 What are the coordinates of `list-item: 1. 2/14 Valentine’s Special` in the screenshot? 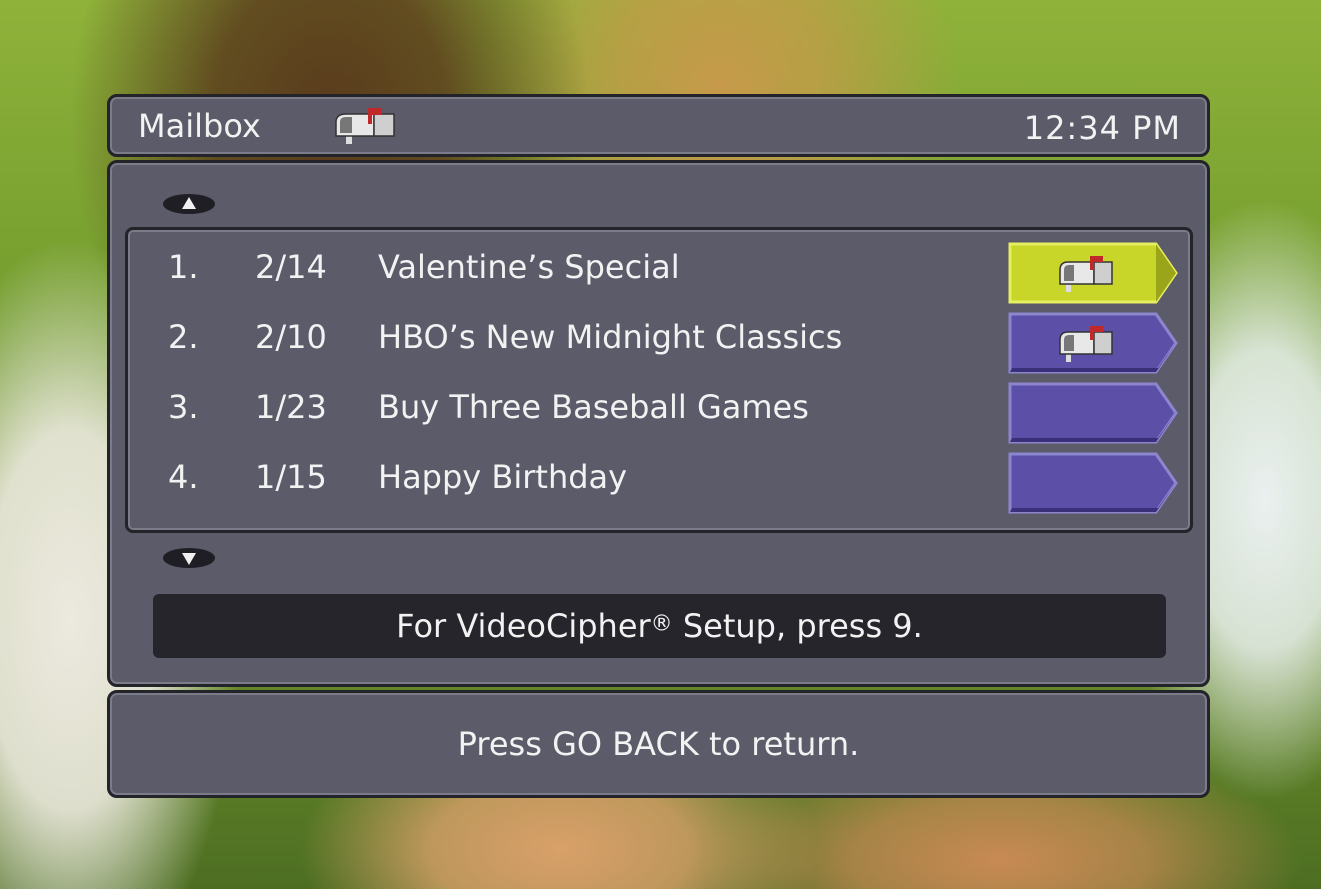 It's located at (659, 273).